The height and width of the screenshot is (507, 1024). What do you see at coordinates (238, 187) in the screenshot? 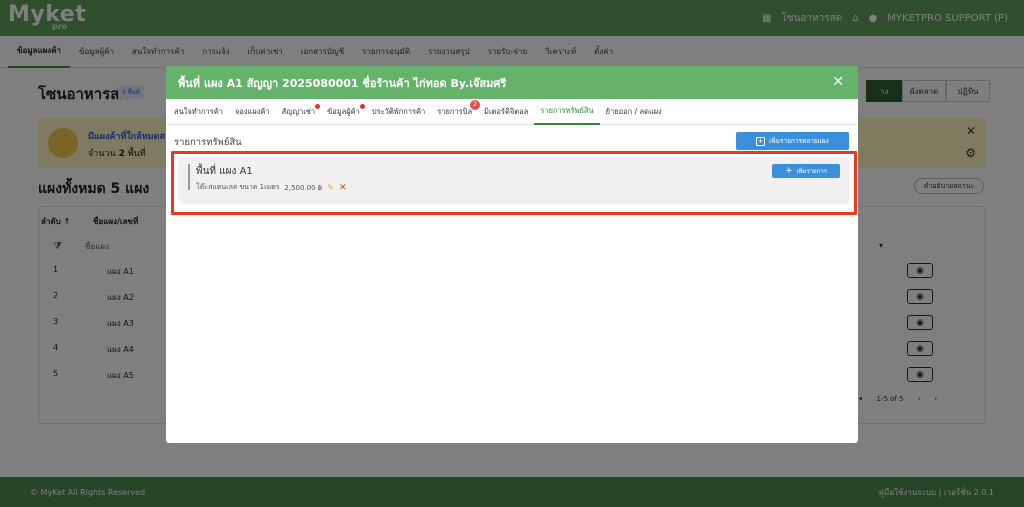
I see `asset-item-name: โต๊ะสแตนเลส ขนาด 1เมตร` at bounding box center [238, 187].